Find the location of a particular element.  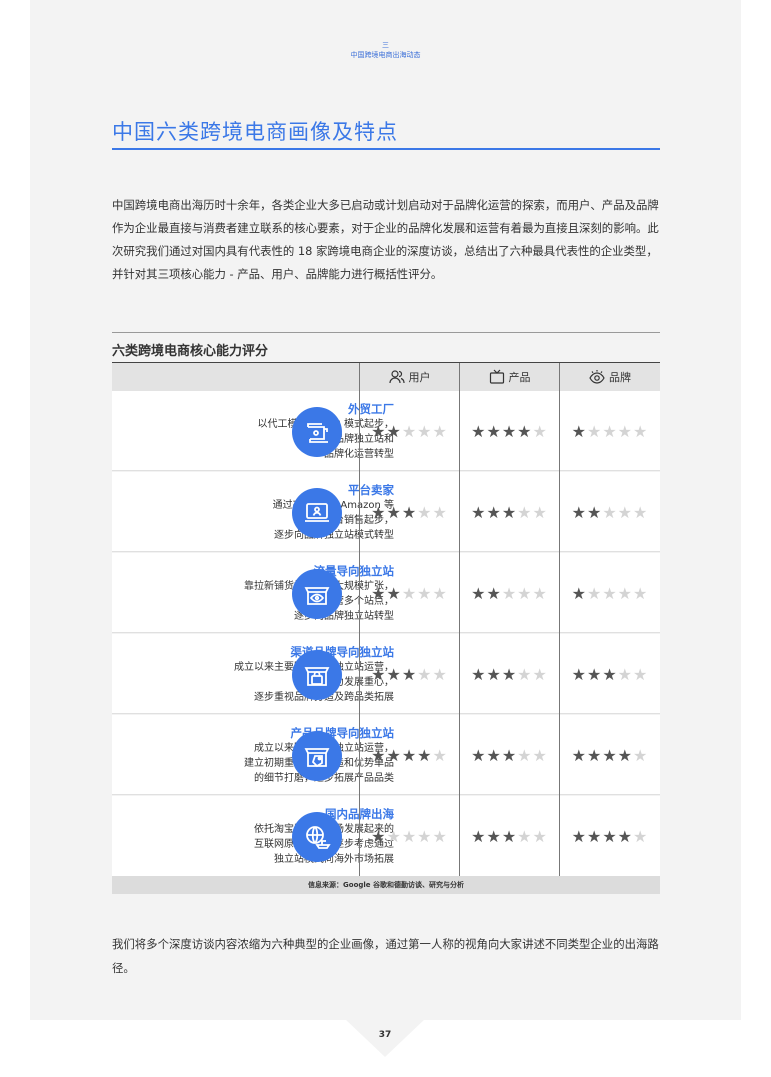

column-header-product: 产品 is located at coordinates (509, 377).